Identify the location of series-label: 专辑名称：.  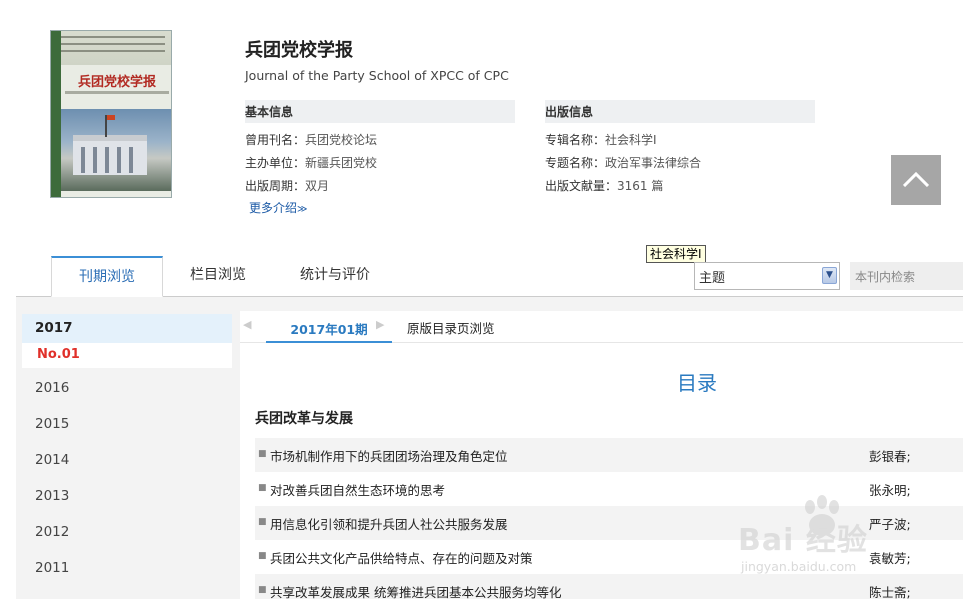
(575, 140).